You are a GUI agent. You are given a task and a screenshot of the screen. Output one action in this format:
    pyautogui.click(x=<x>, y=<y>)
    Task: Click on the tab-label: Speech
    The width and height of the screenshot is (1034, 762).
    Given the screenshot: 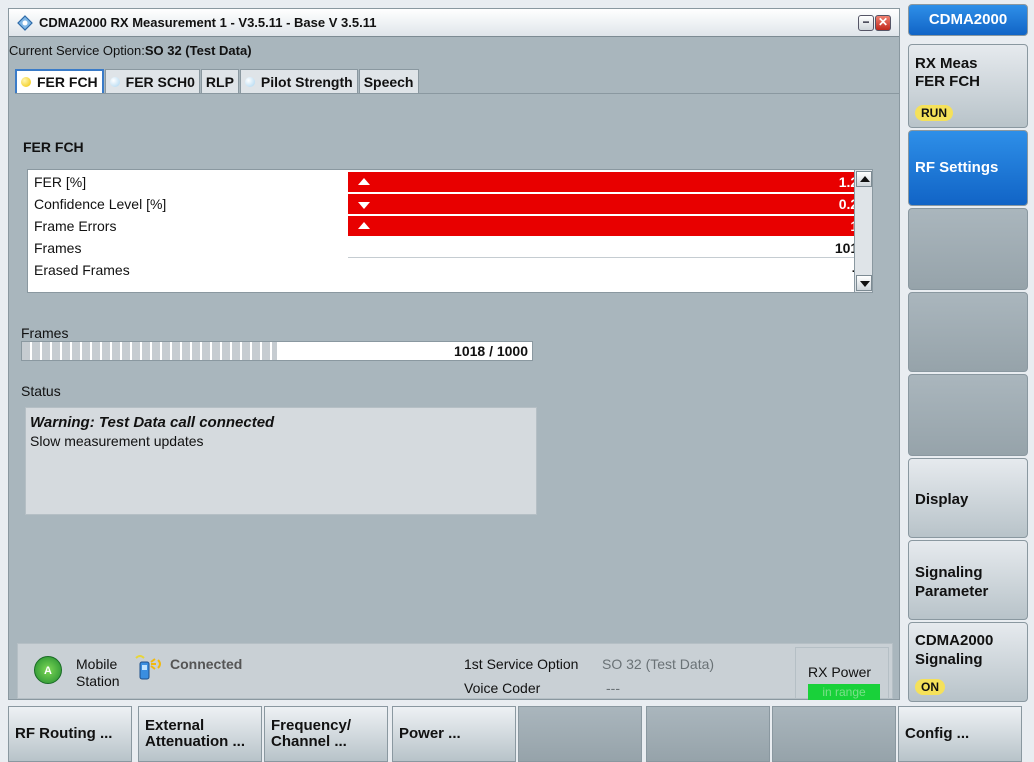 What is the action you would take?
    pyautogui.click(x=388, y=81)
    